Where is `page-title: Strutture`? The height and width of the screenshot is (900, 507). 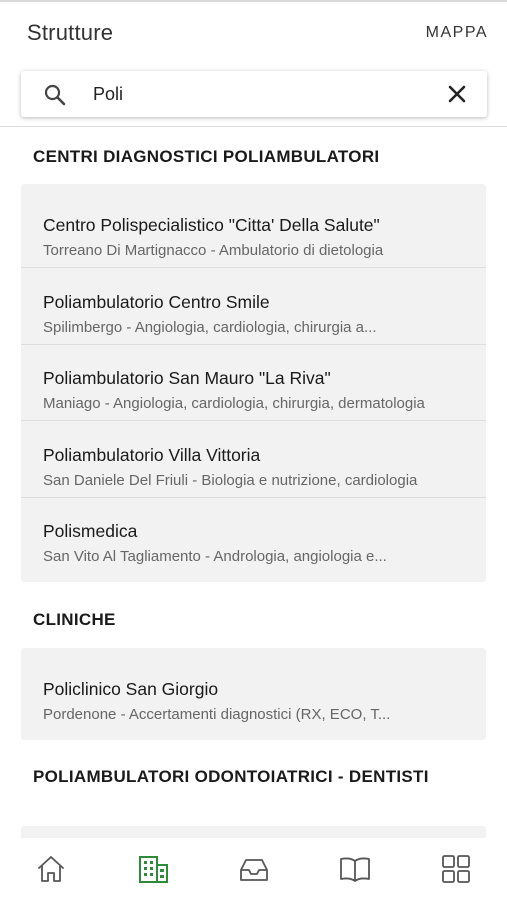
page-title: Strutture is located at coordinates (70, 32).